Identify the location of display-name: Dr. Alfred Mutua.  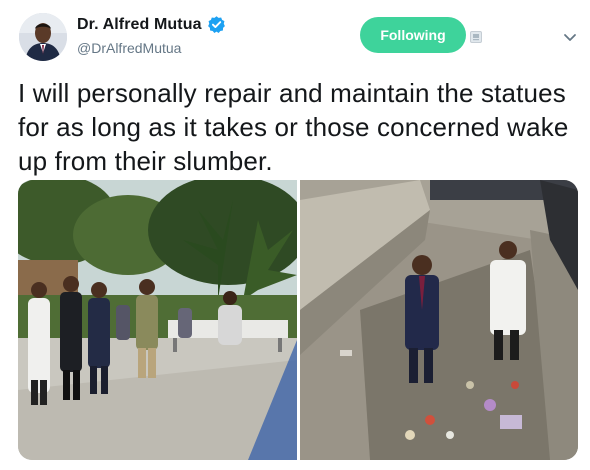
(139, 25).